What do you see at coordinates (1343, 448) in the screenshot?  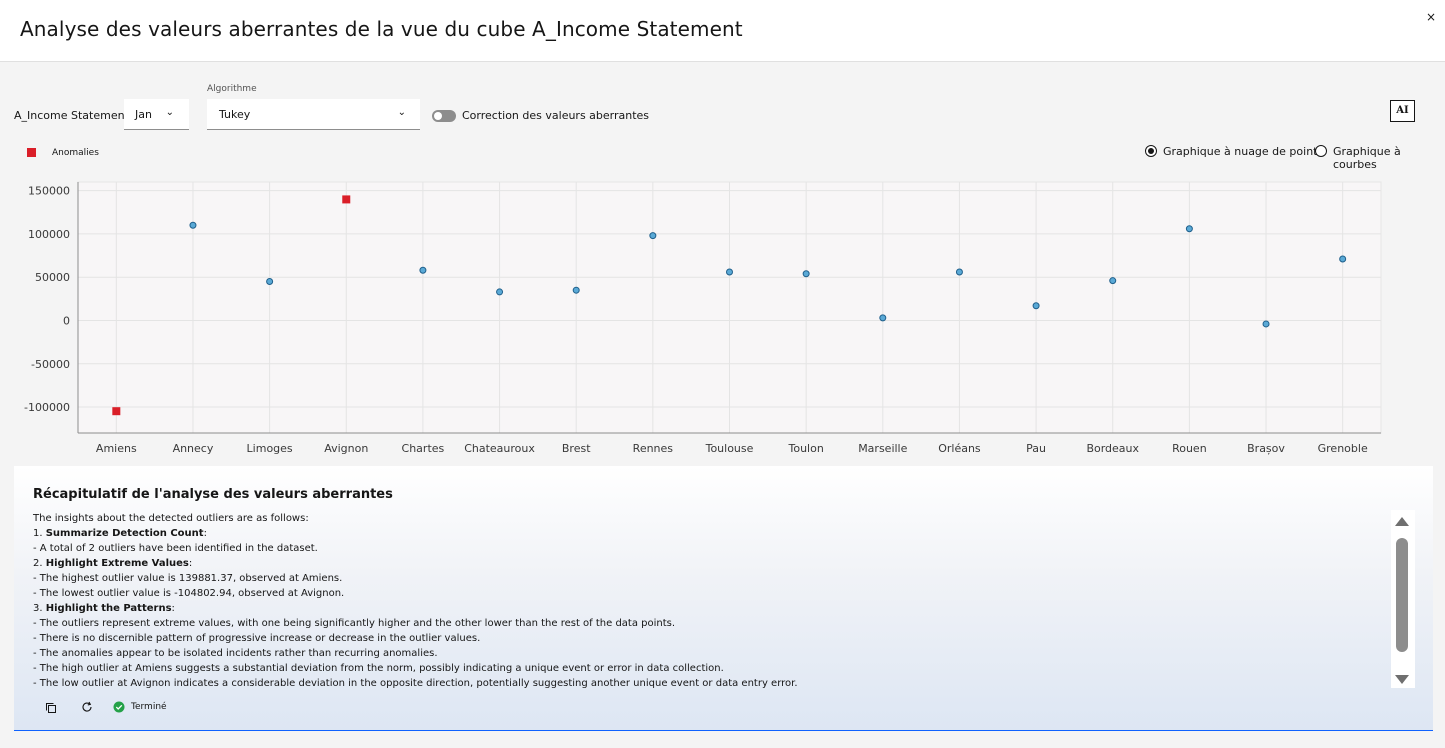 I see `x-tick-label: Grenoble` at bounding box center [1343, 448].